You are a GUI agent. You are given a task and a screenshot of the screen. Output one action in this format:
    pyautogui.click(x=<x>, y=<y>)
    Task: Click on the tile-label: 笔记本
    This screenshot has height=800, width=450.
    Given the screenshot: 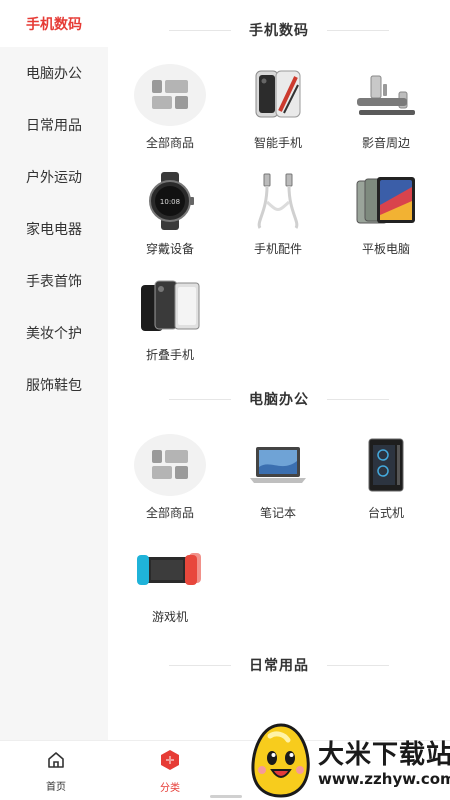 What is the action you would take?
    pyautogui.click(x=277, y=513)
    